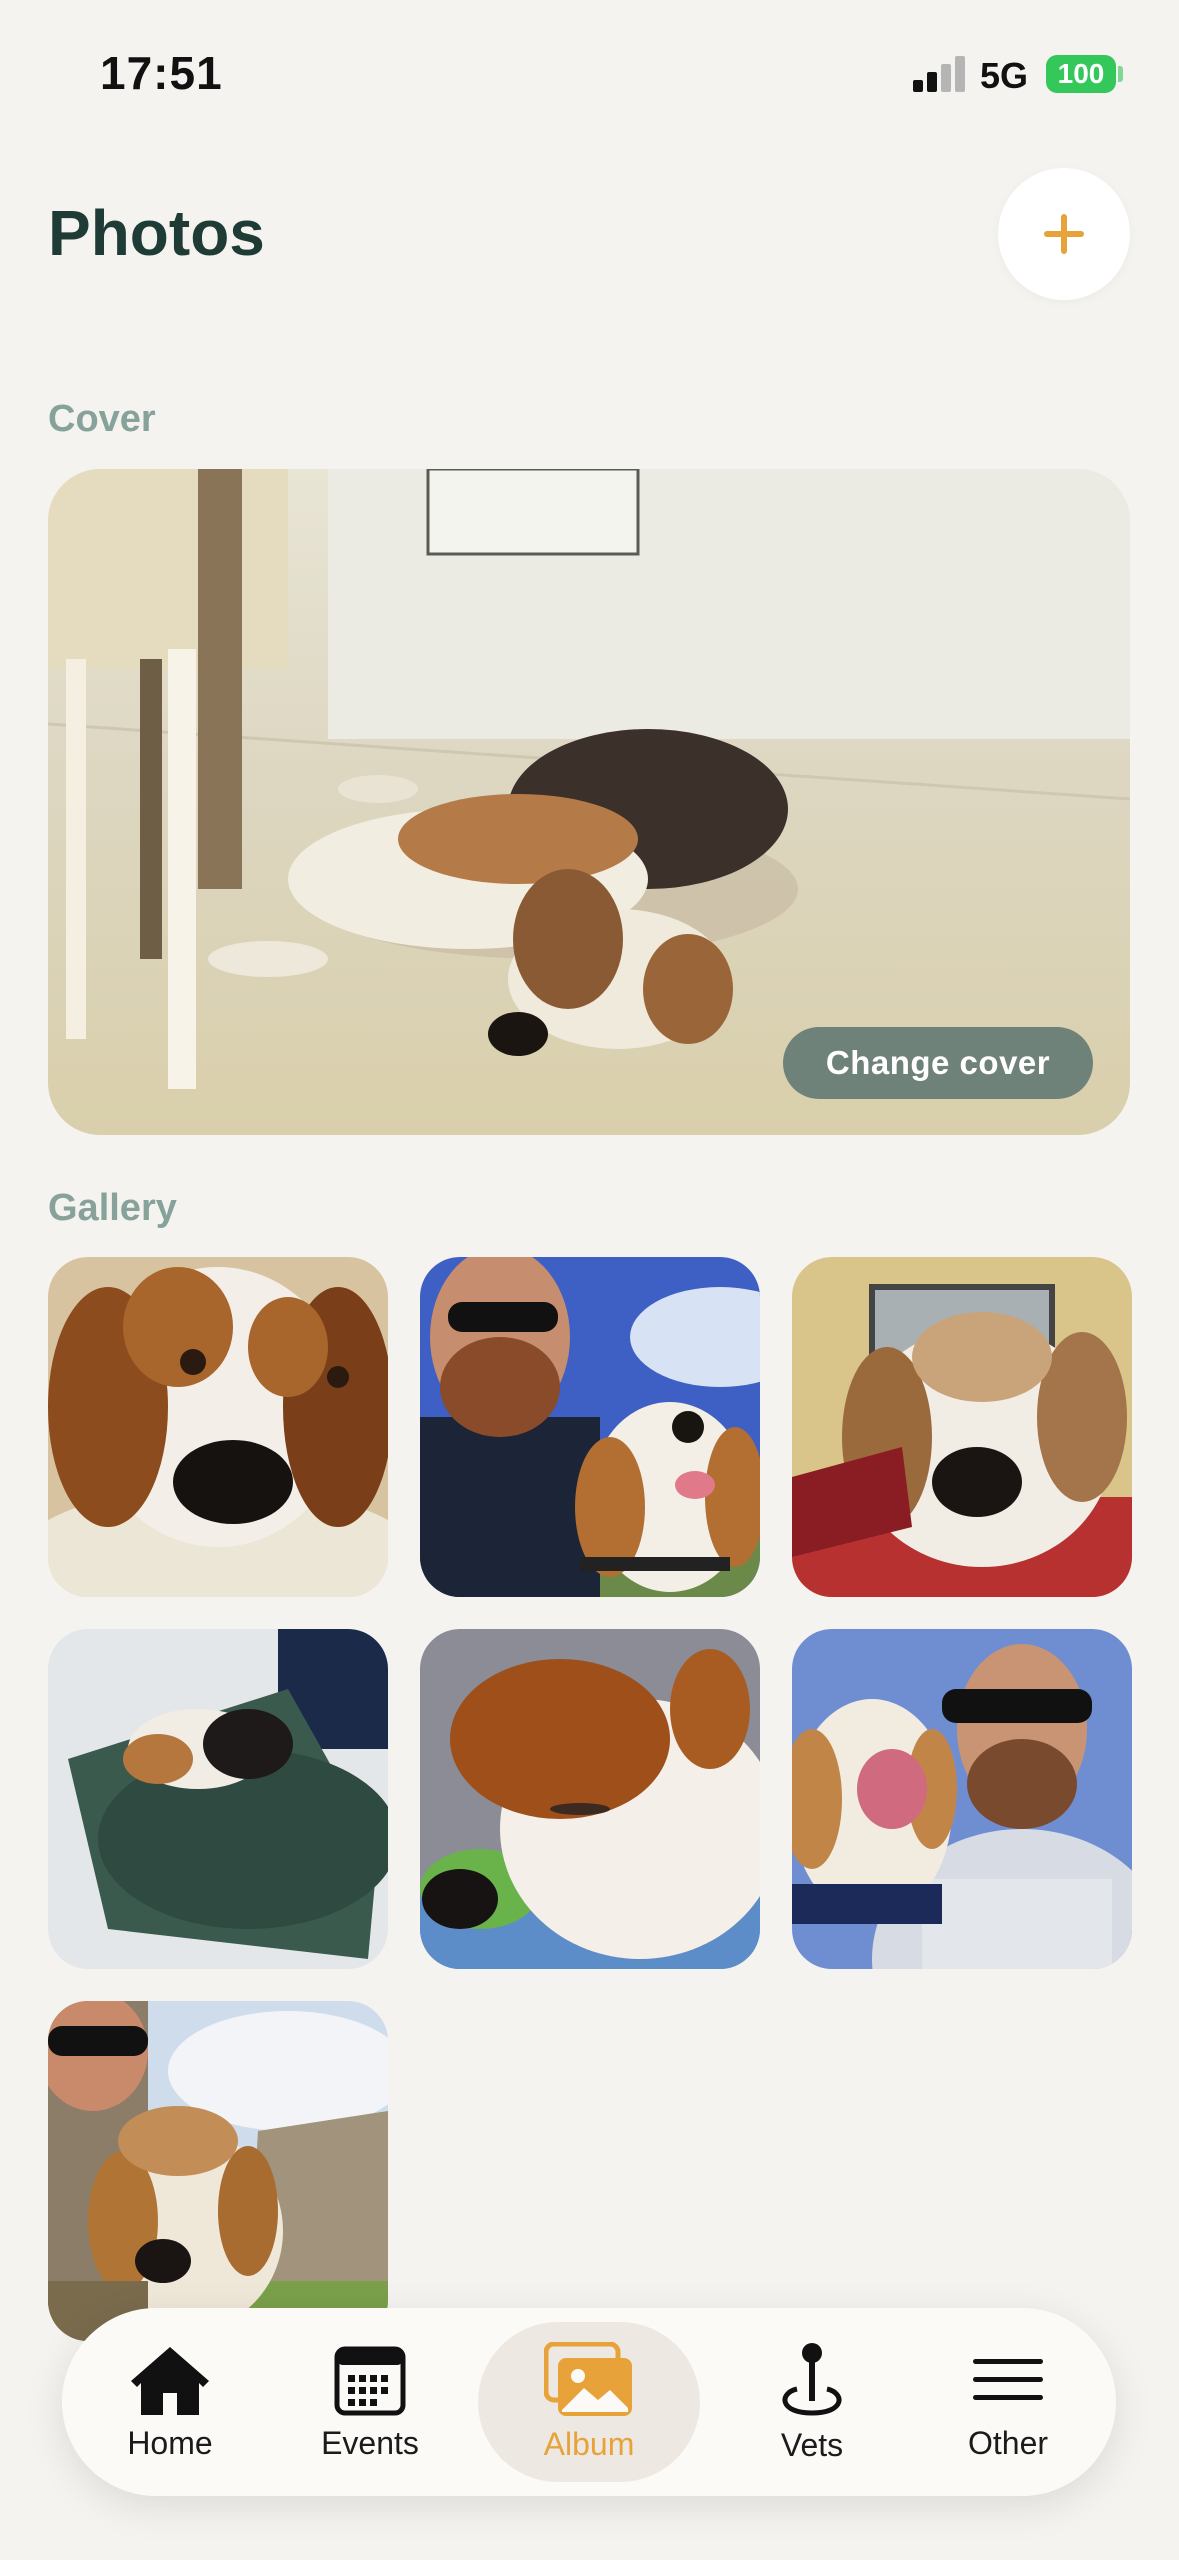 The image size is (1179, 2560). I want to click on tab-album: Album, so click(589, 2402).